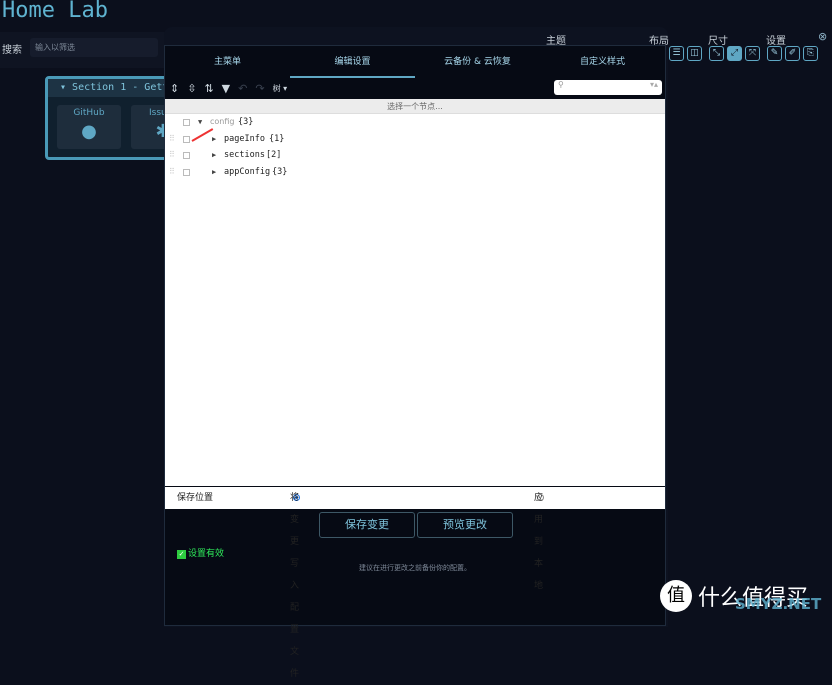 This screenshot has height=685, width=832. What do you see at coordinates (244, 138) in the screenshot?
I see `node-key: pageInfo` at bounding box center [244, 138].